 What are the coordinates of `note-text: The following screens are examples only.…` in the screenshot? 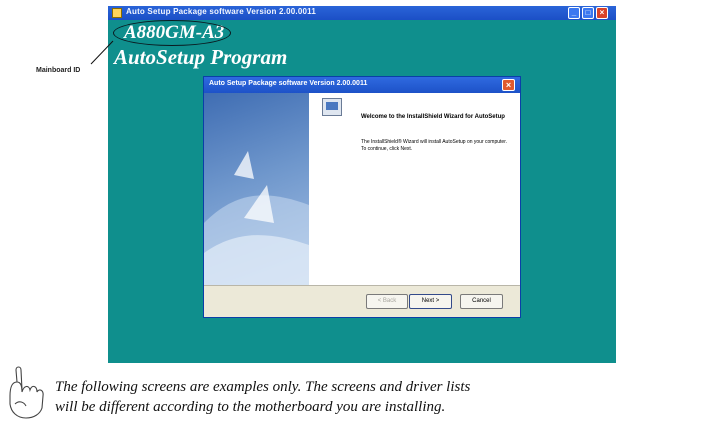 It's located at (380, 397).